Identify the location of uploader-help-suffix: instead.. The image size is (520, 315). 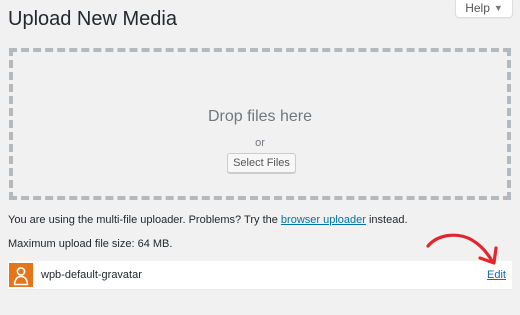
(386, 220).